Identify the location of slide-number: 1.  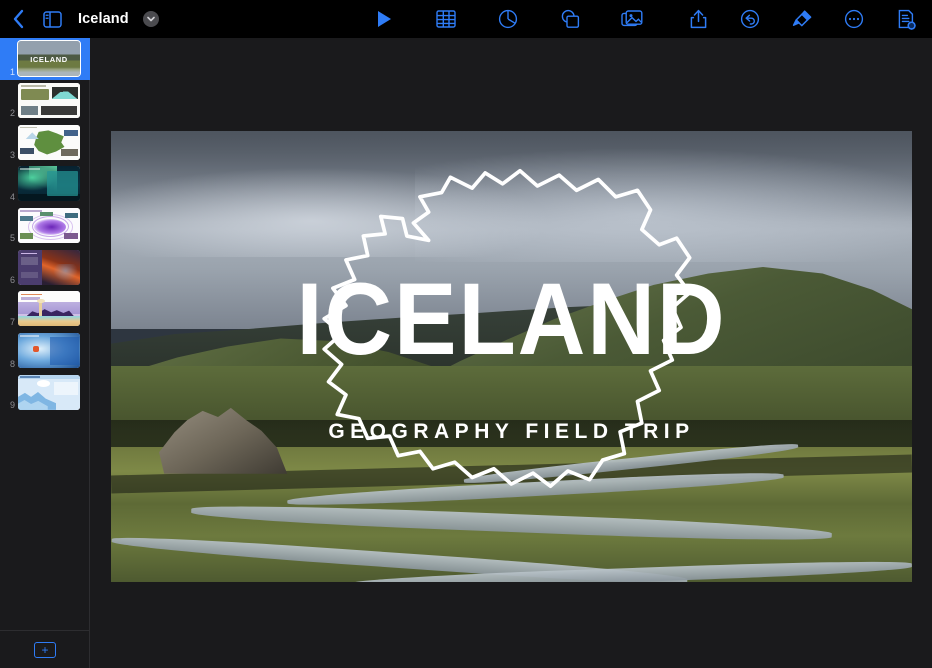
(12, 71).